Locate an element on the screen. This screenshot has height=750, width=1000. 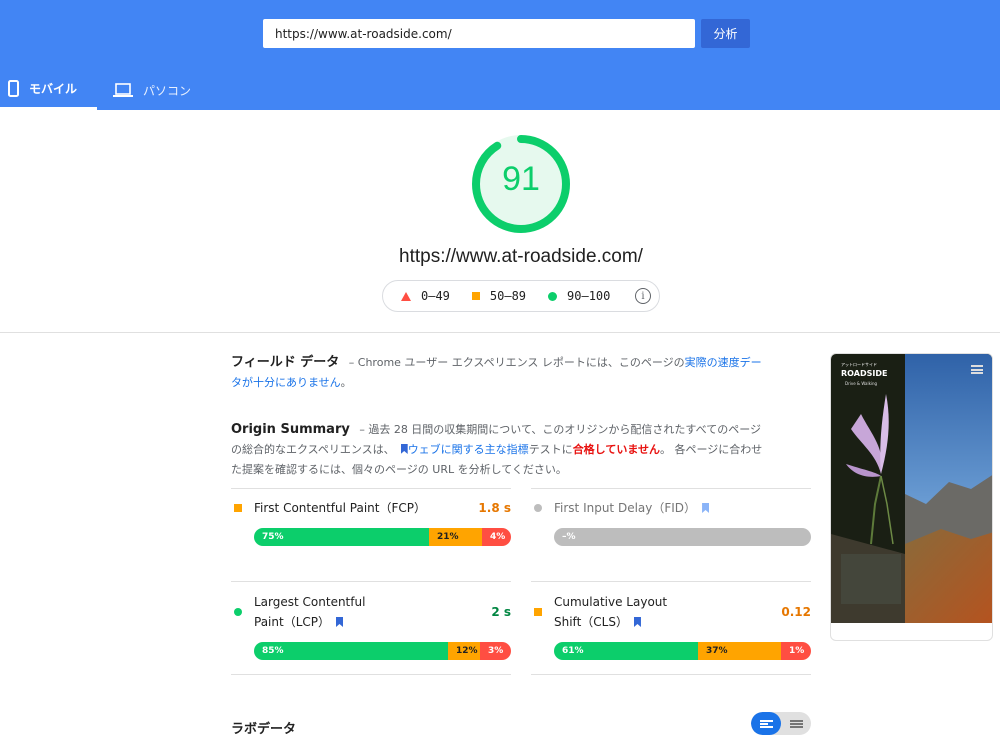
score-legend: 0–49 50–89 90–100 is located at coordinates (521, 296).